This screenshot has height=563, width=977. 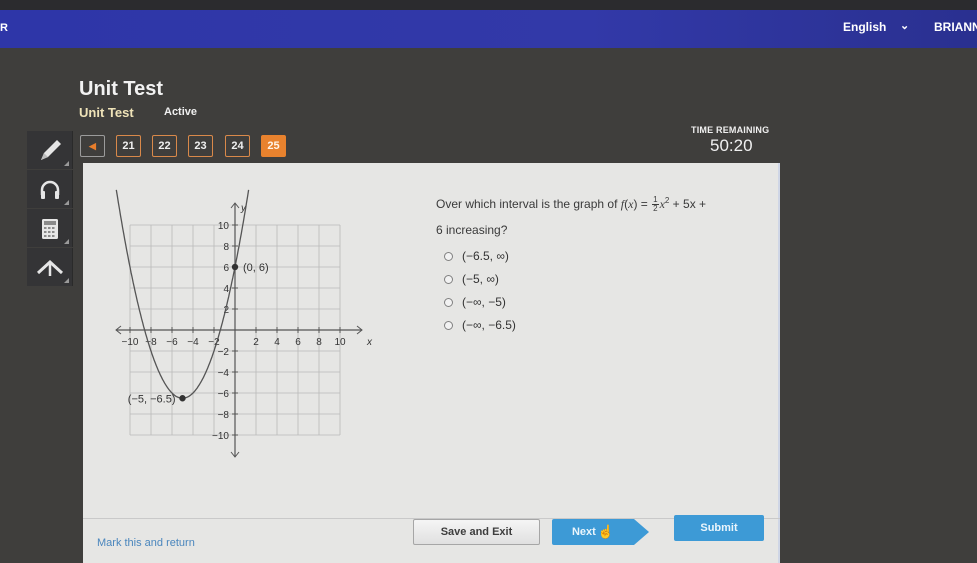 I want to click on header-left-glyph: R, so click(x=4, y=28).